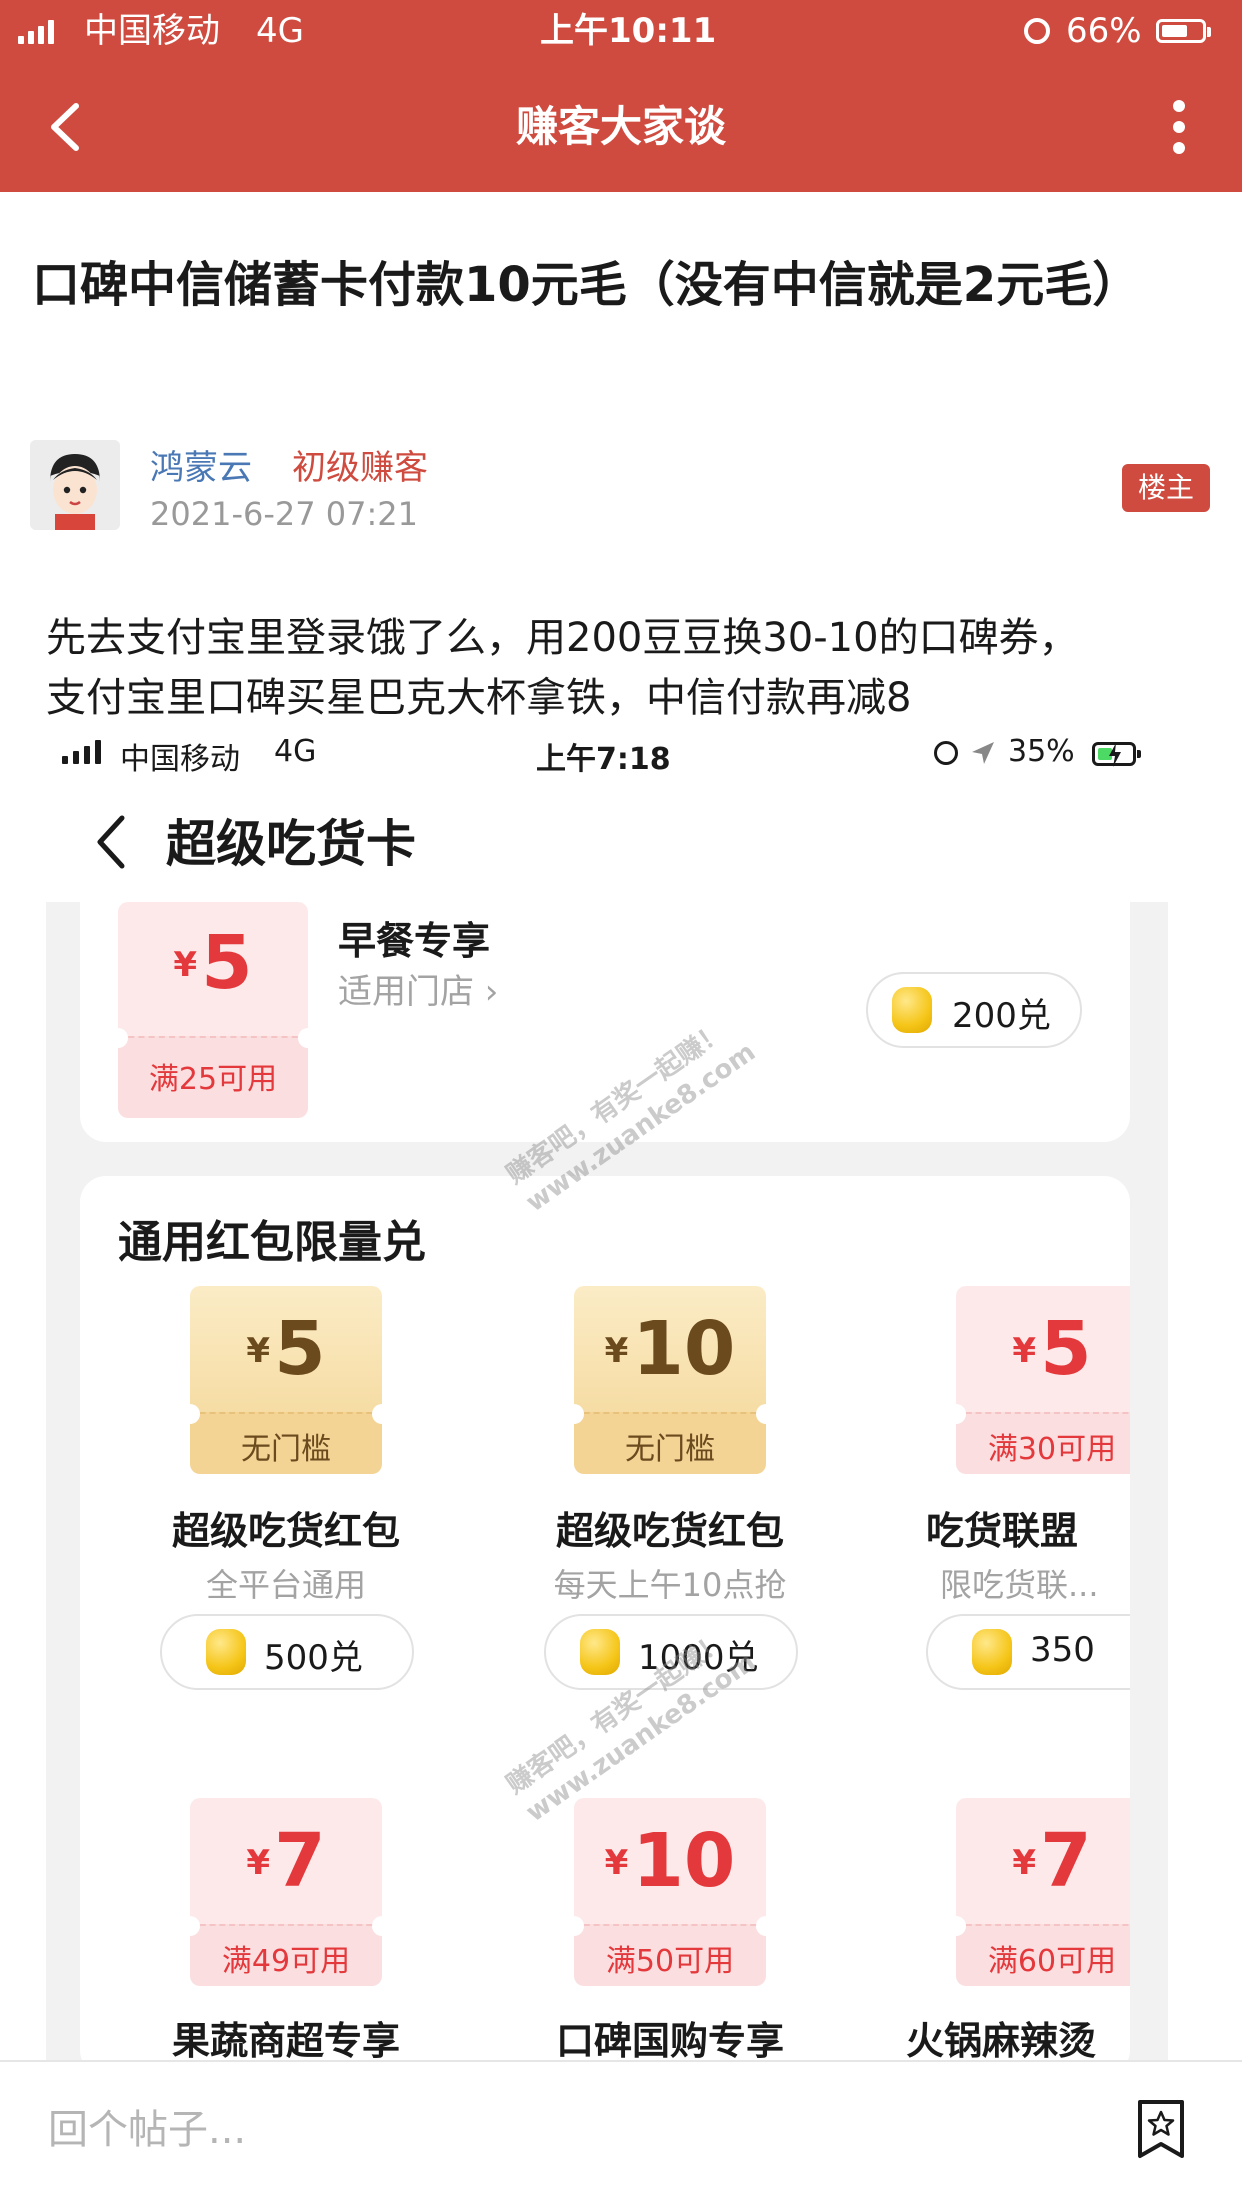 This screenshot has width=1242, height=2210. I want to click on alarm-icon, so click(1037, 31).